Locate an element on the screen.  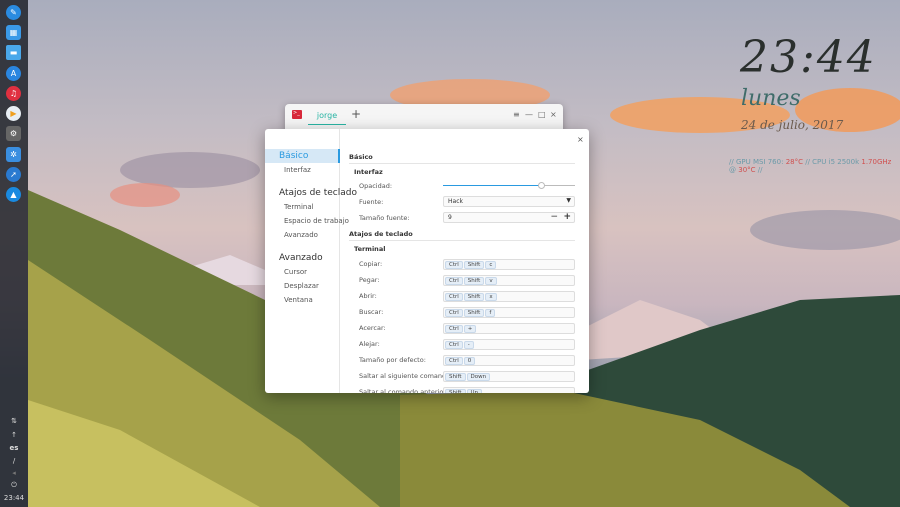
new-tab-button: + is located at coordinates (356, 114).